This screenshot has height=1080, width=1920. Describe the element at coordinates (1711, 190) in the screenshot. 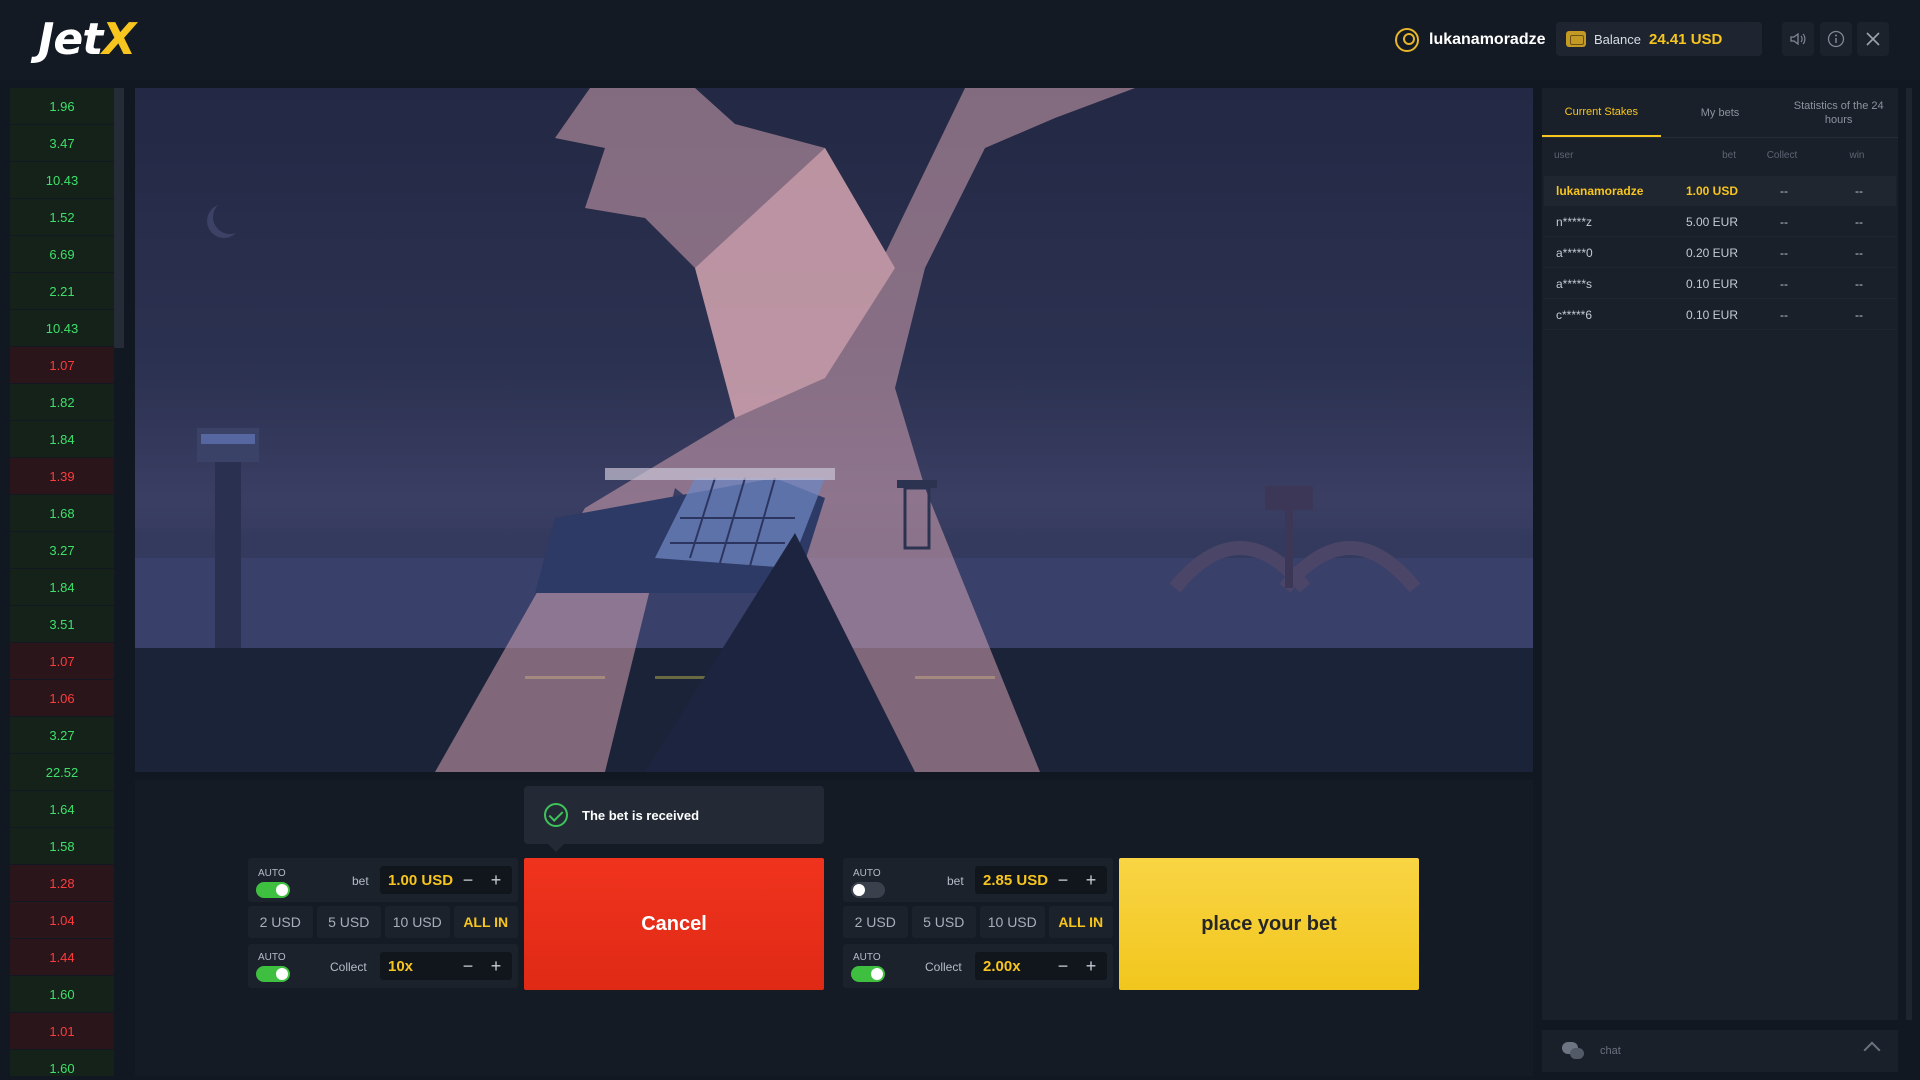

I see `stake-bet: 1.00 USD` at that location.